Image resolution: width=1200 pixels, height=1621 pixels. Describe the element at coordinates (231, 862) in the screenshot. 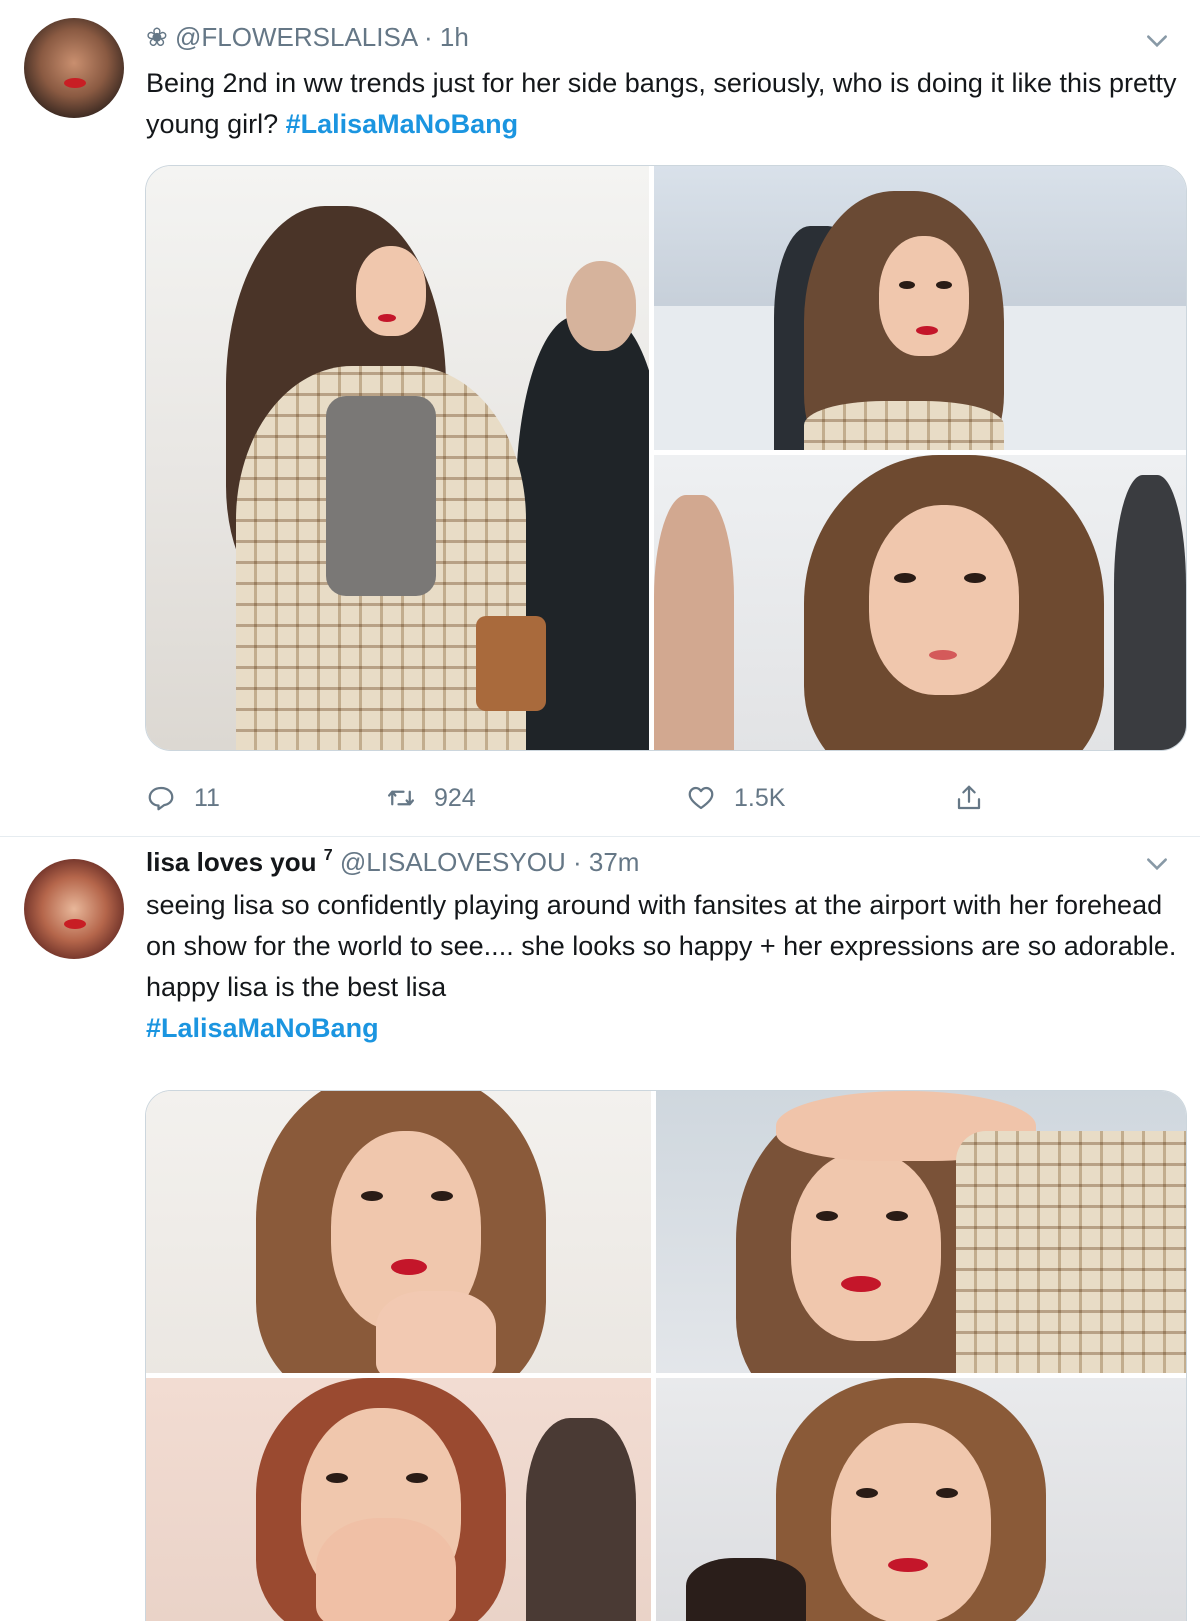

I see `display-name: lisa loves you` at that location.